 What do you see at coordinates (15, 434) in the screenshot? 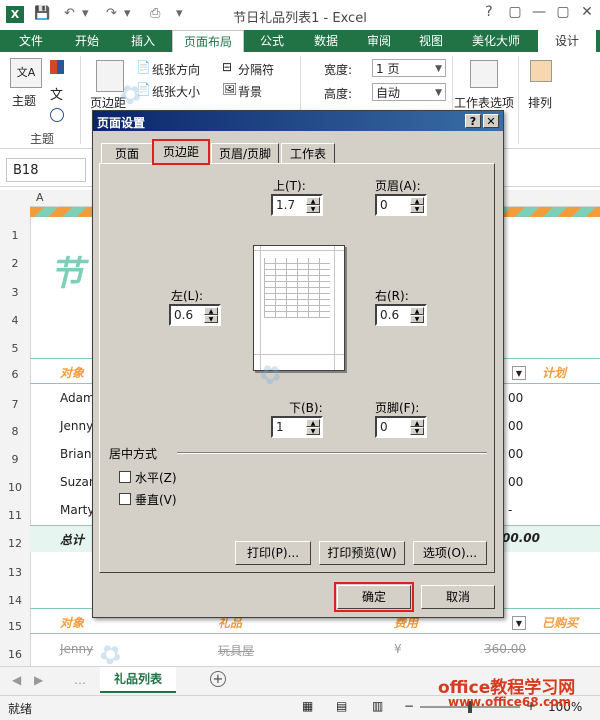
I see `row-number: 8` at bounding box center [15, 434].